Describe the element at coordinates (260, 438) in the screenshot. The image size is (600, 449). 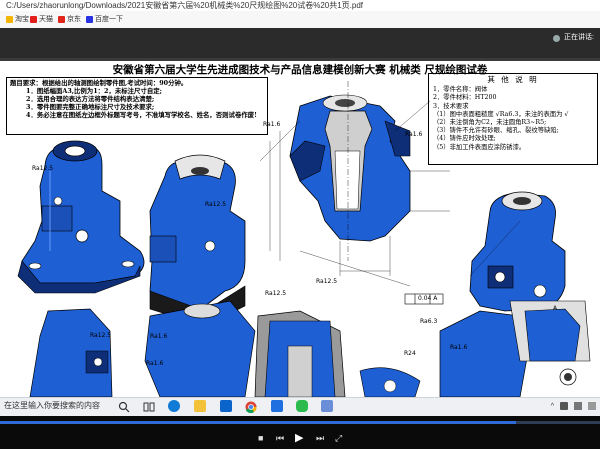
I see `stop-icon: ■` at that location.